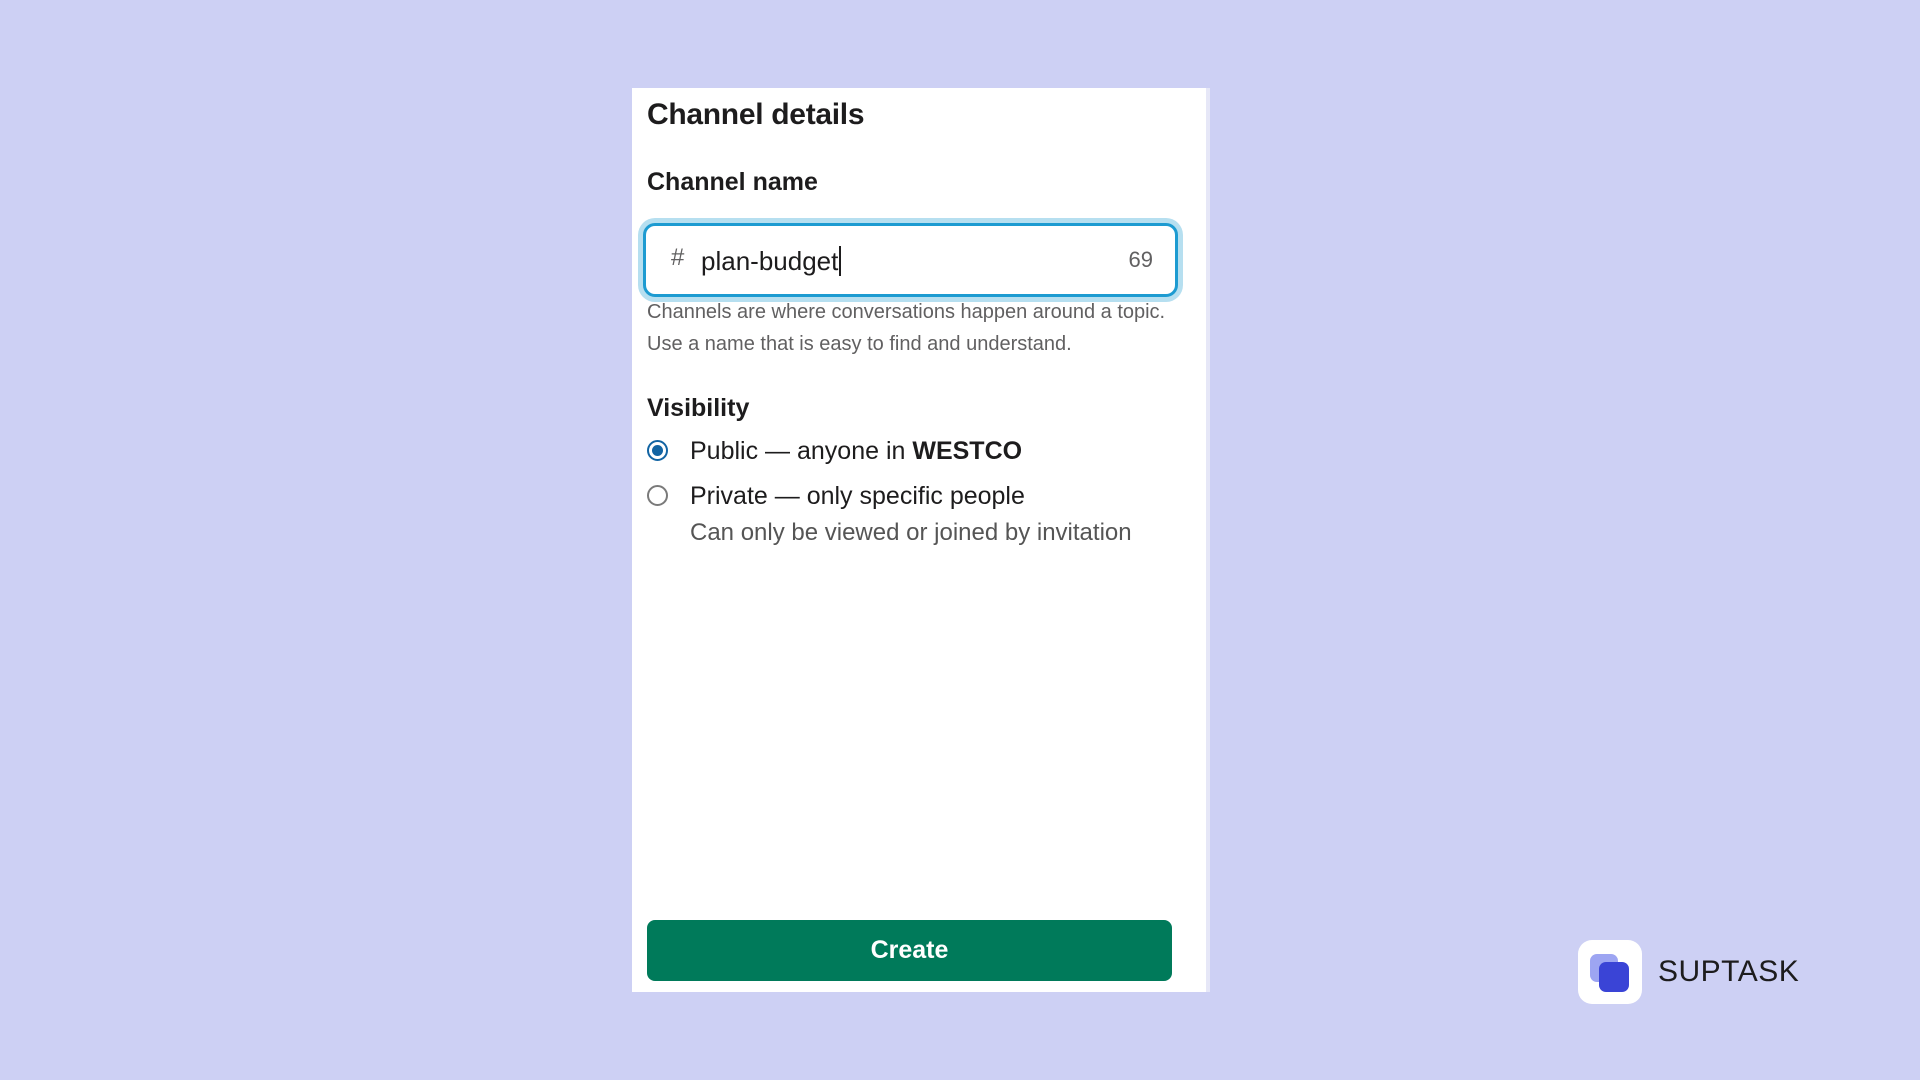 This screenshot has width=1920, height=1080. I want to click on brand-watermark: SUPTASK, so click(1688, 972).